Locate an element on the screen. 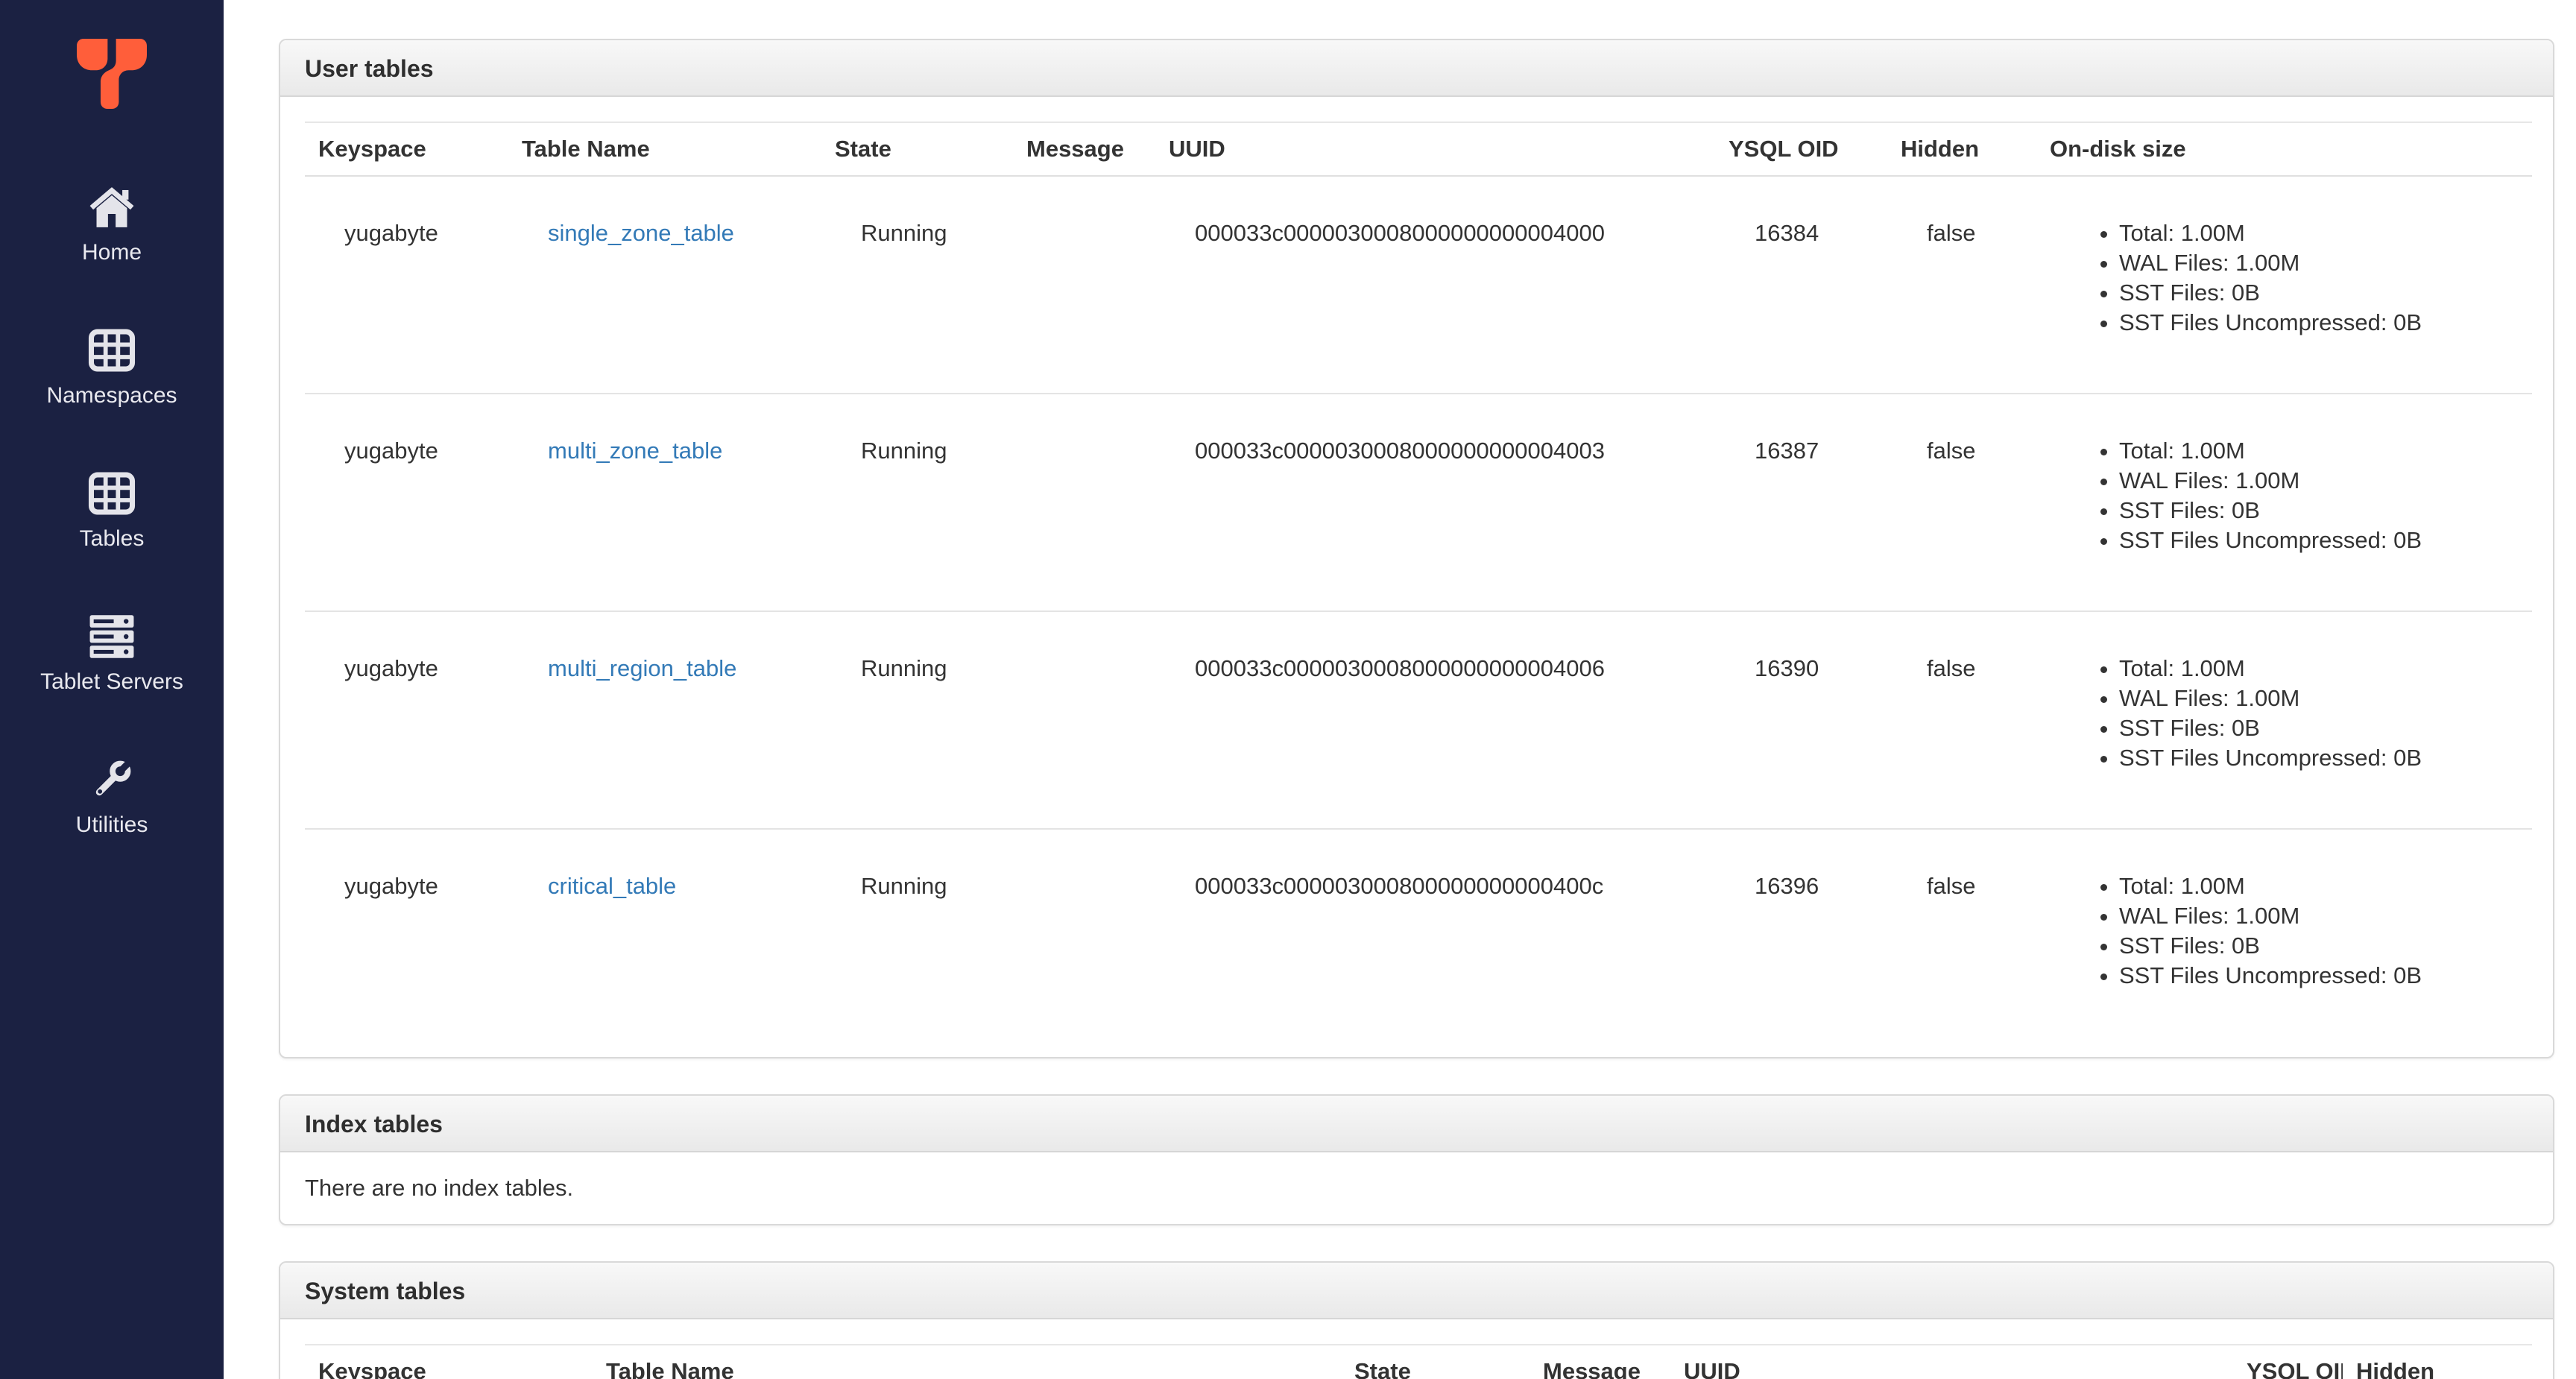  table-name-link: multi_zone_table is located at coordinates (635, 451).